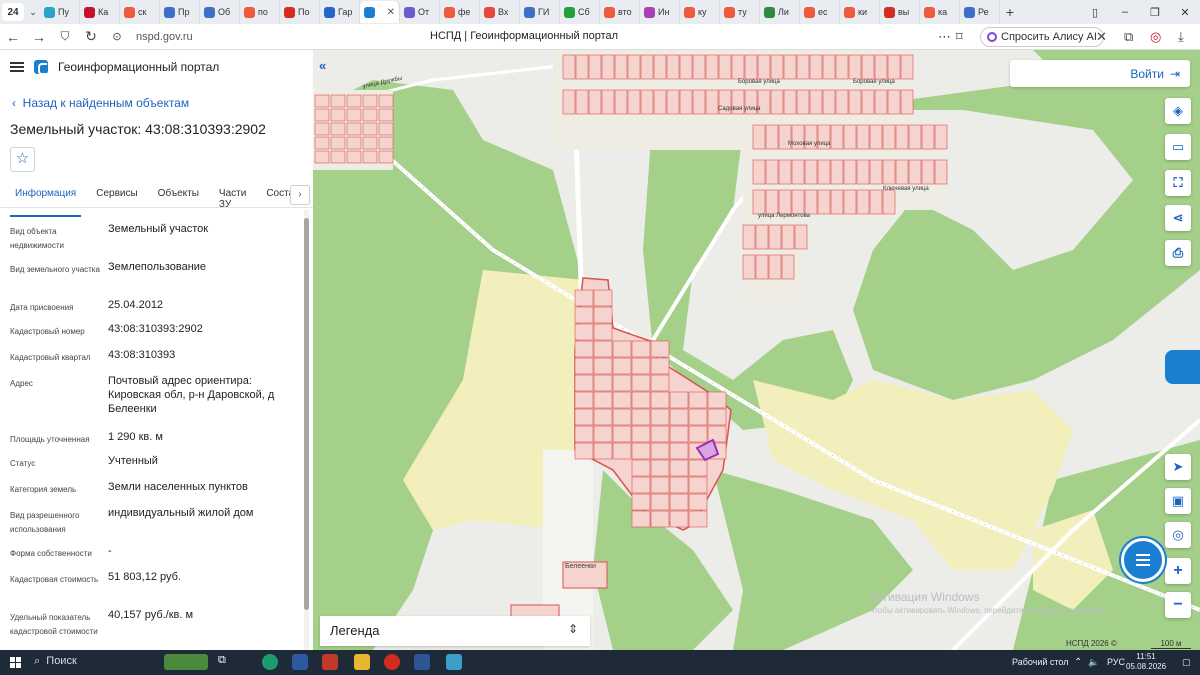 Image resolution: width=1200 pixels, height=675 pixels. Describe the element at coordinates (100, 12) in the screenshot. I see `browser-tab: Ка` at that location.